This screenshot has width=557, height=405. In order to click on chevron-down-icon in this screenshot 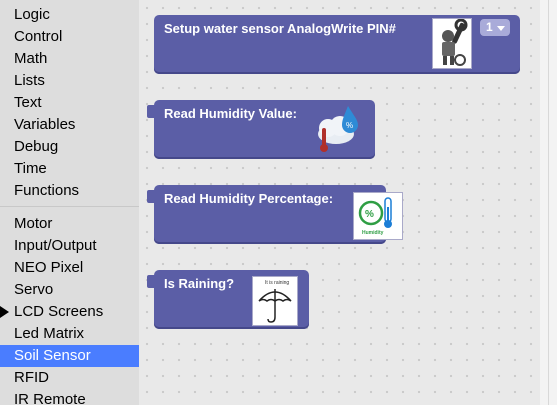, I will do `click(501, 28)`.